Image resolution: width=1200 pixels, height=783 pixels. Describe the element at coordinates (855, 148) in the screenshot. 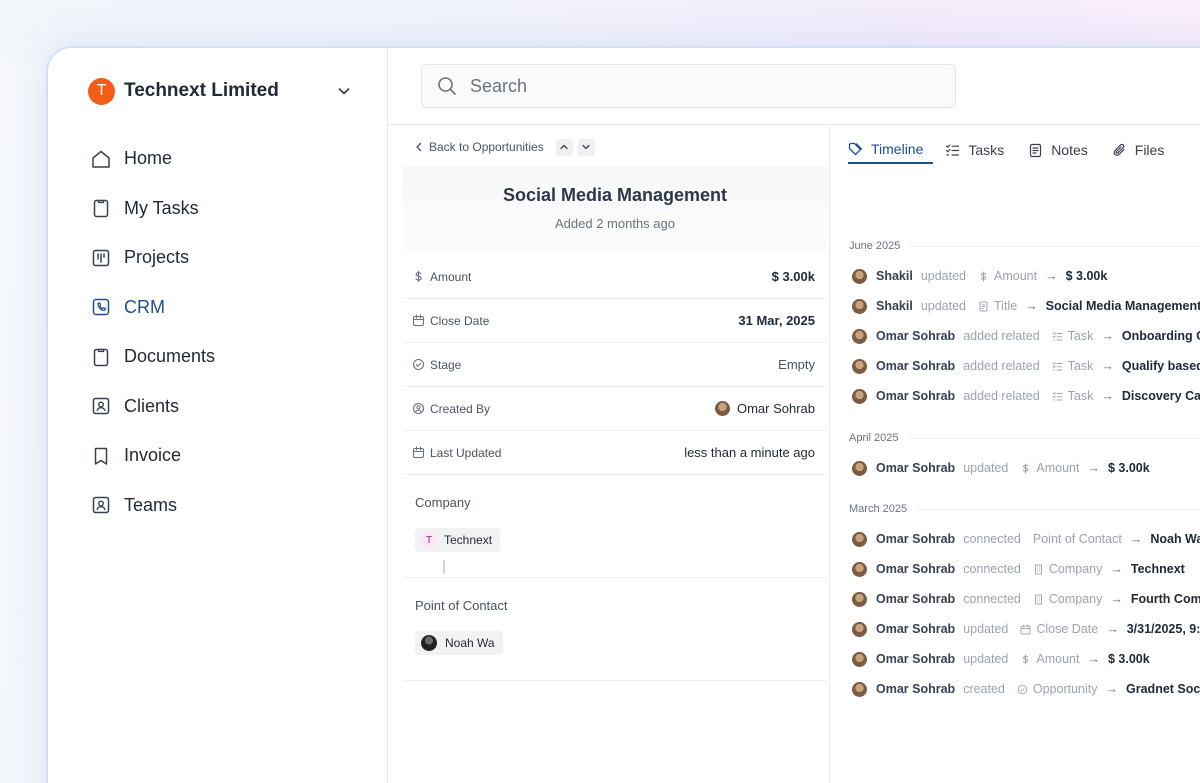

I see `tag-icon` at that location.